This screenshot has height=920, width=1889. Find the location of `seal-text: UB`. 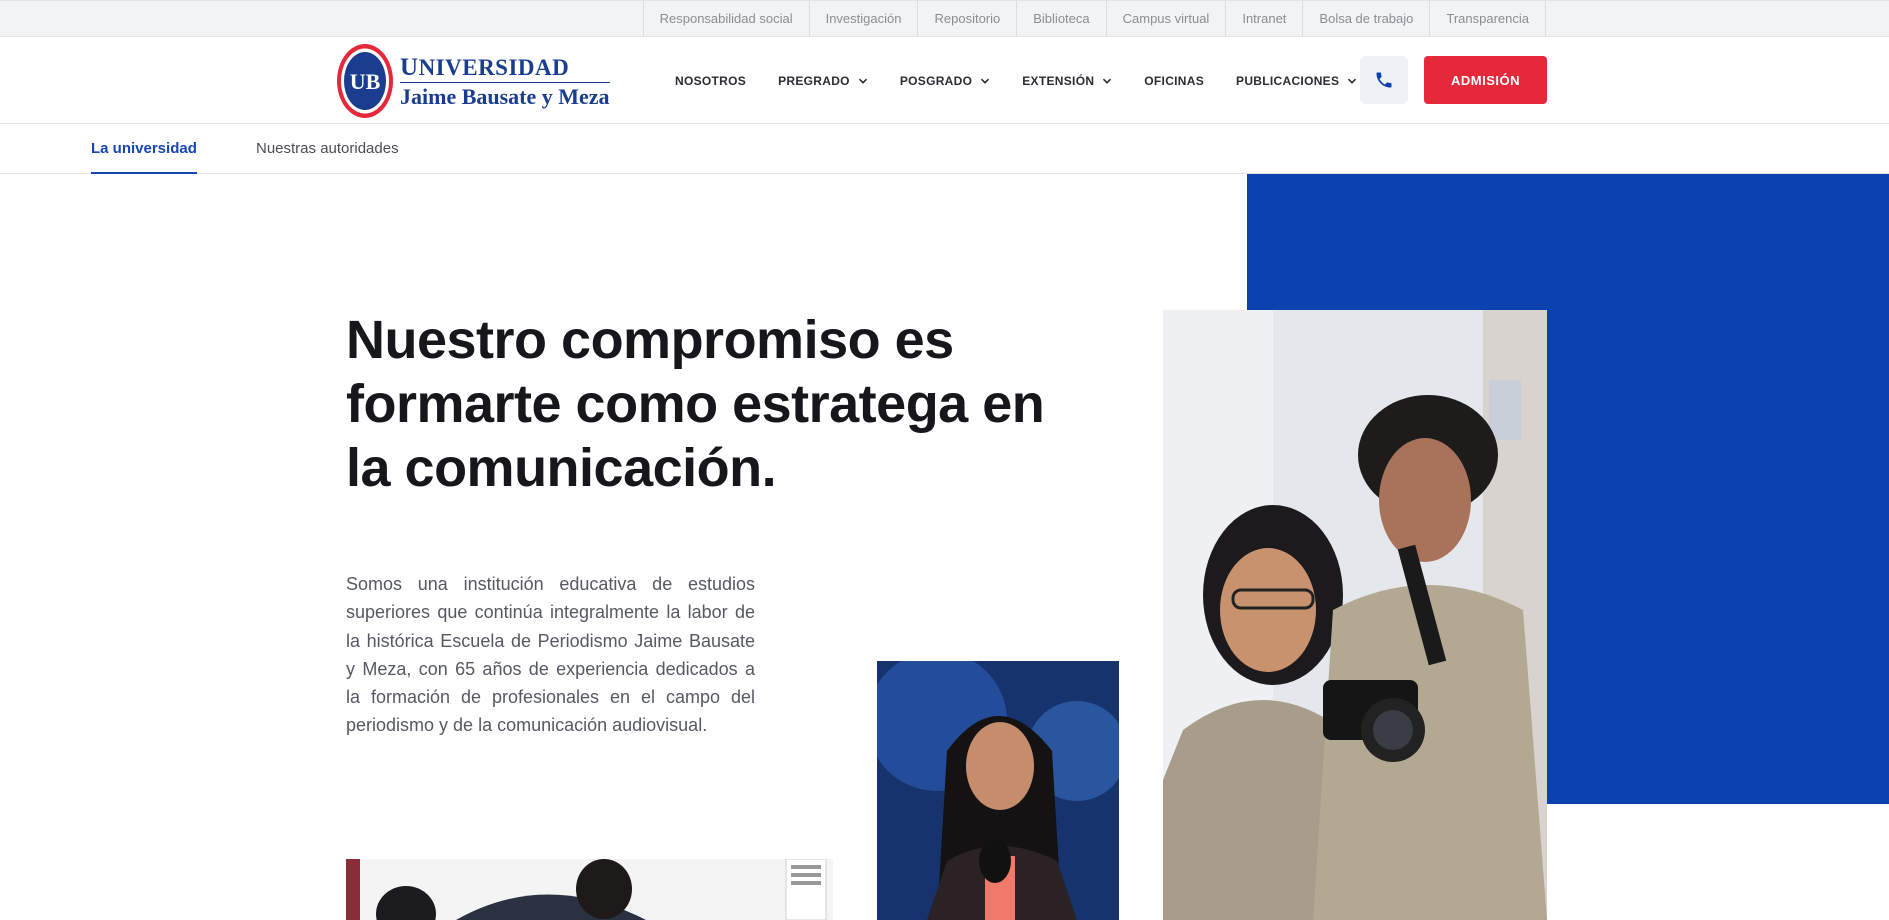

seal-text: UB is located at coordinates (365, 81).